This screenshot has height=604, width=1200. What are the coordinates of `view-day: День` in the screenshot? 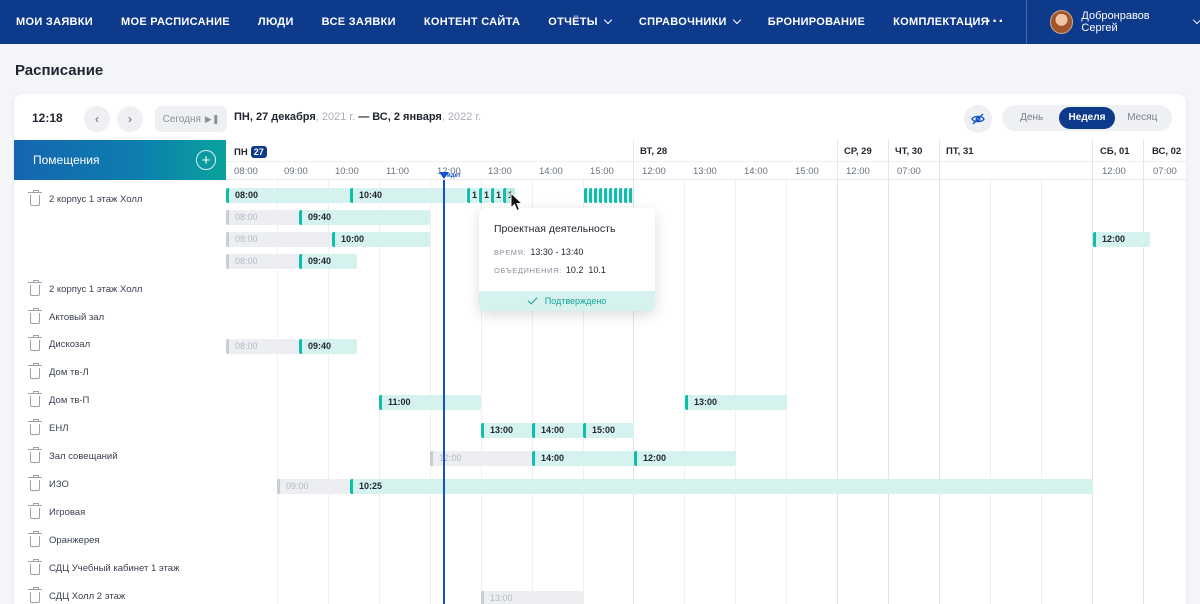 It's located at (1031, 118).